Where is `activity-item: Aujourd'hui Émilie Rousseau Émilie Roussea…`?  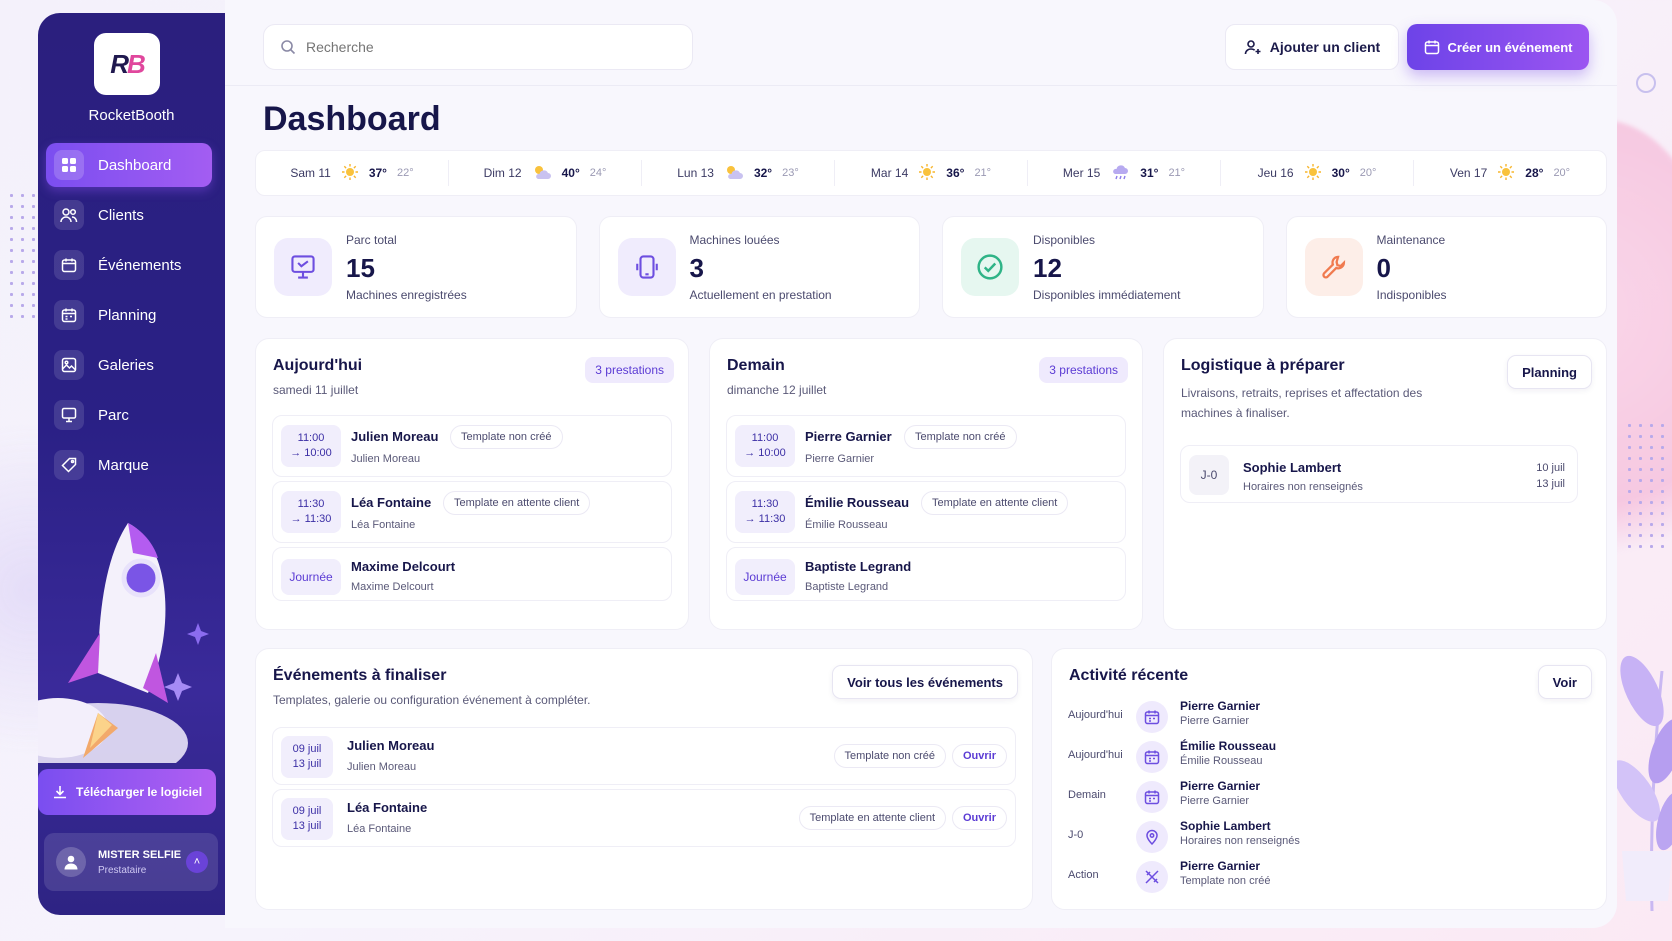 activity-item: Aujourd'hui Émilie Rousseau Émilie Roussea… is located at coordinates (1278, 759).